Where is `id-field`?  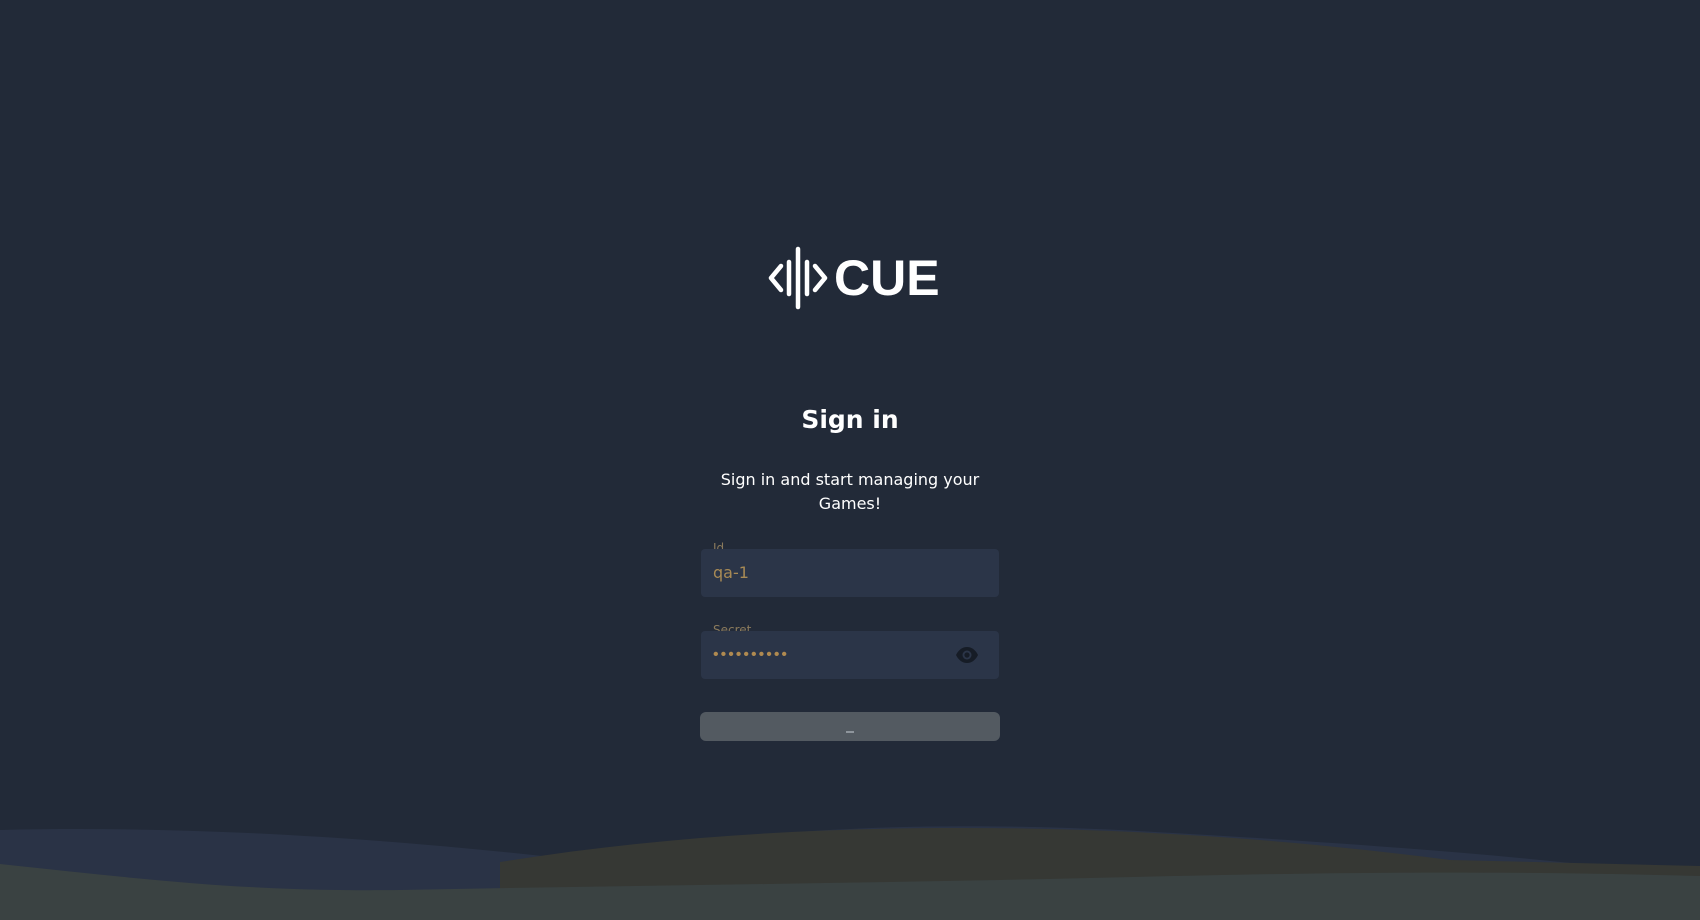
id-field is located at coordinates (850, 573).